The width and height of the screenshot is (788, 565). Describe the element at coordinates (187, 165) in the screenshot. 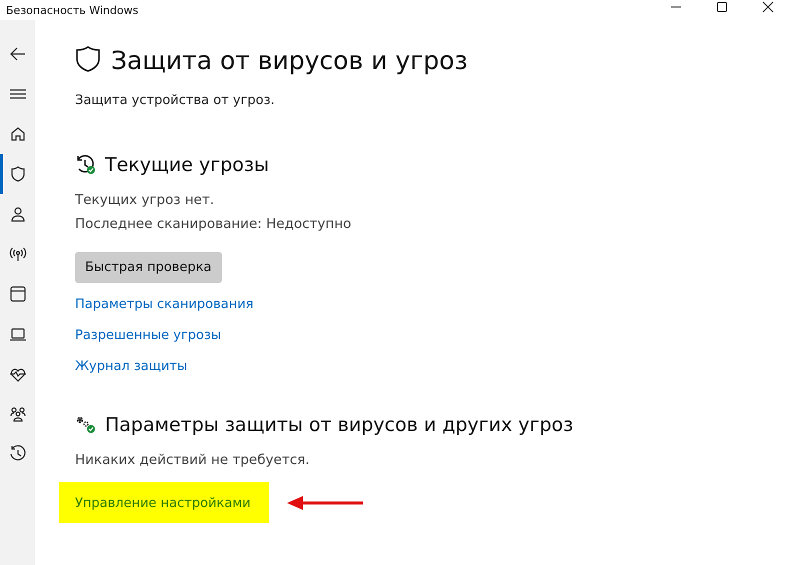

I see `section-heading: Текущие угрозы` at that location.